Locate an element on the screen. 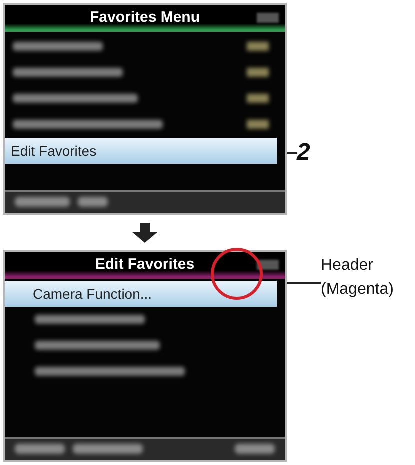 The width and height of the screenshot is (415, 465). menu-header: Edit Favorites is located at coordinates (145, 265).